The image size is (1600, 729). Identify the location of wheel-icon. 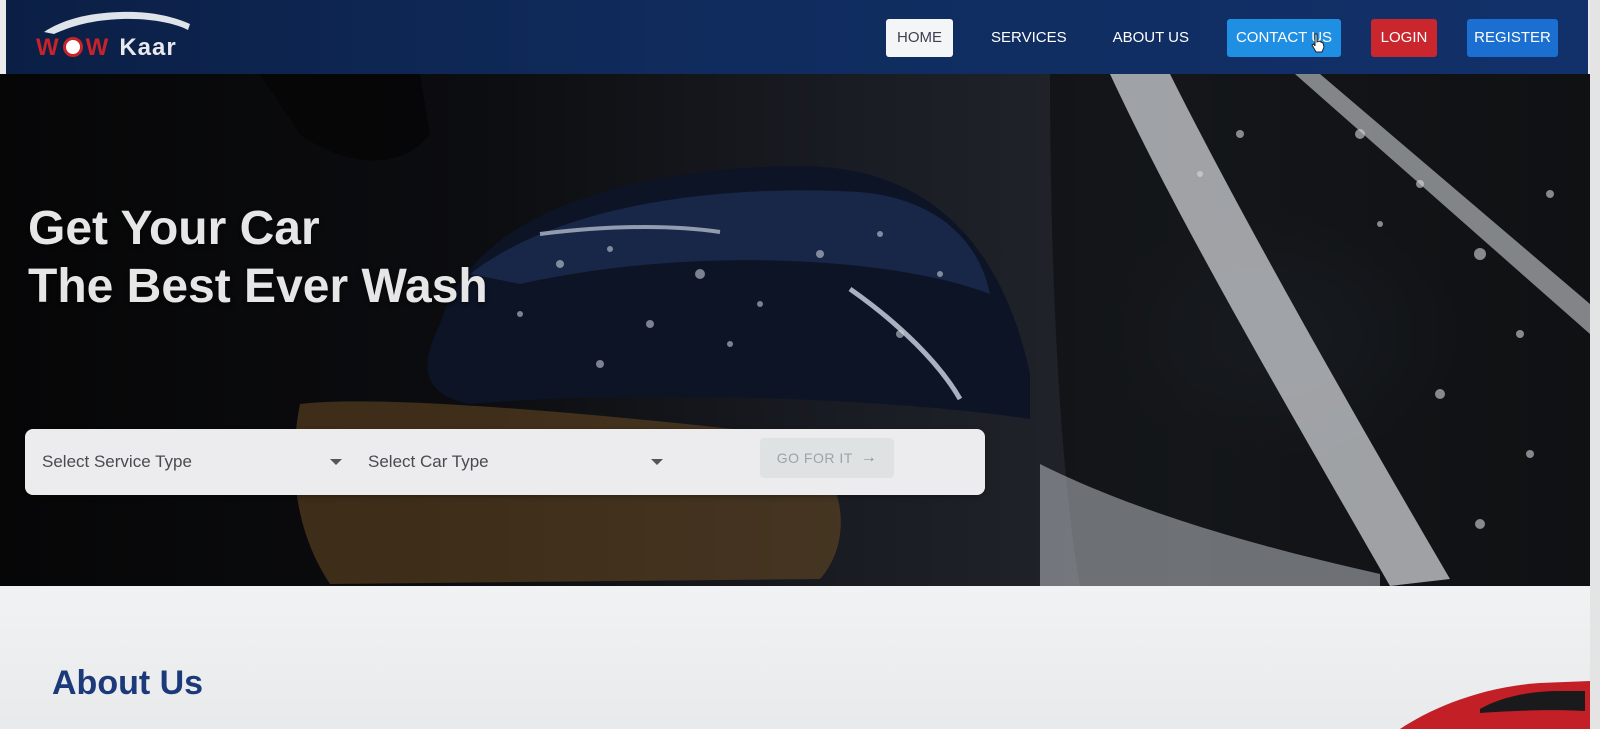
(72, 47).